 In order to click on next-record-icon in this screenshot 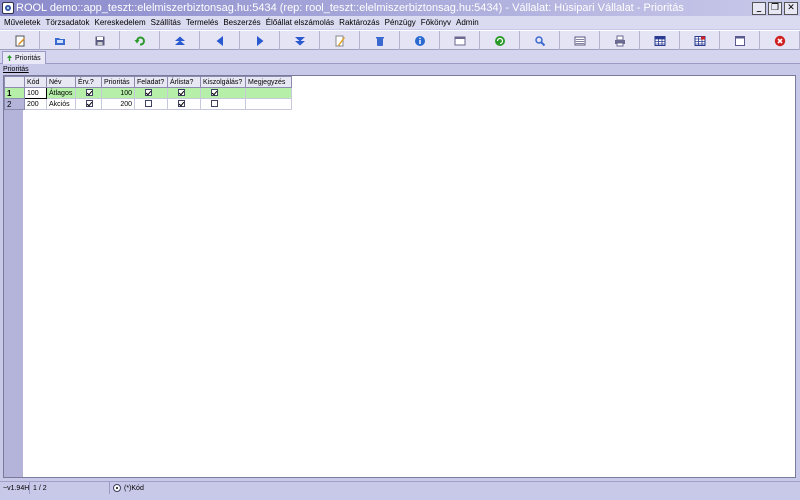, I will do `click(259, 40)`.